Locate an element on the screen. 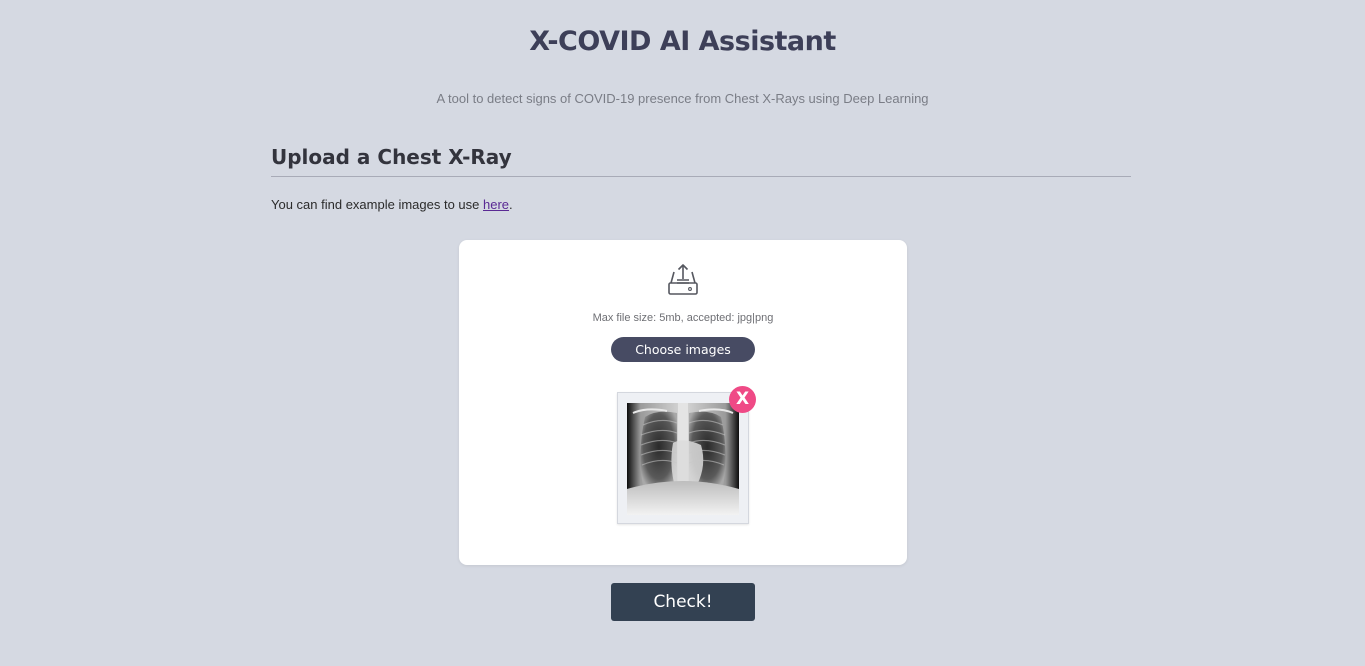 The width and height of the screenshot is (1365, 666). section-divider is located at coordinates (701, 176).